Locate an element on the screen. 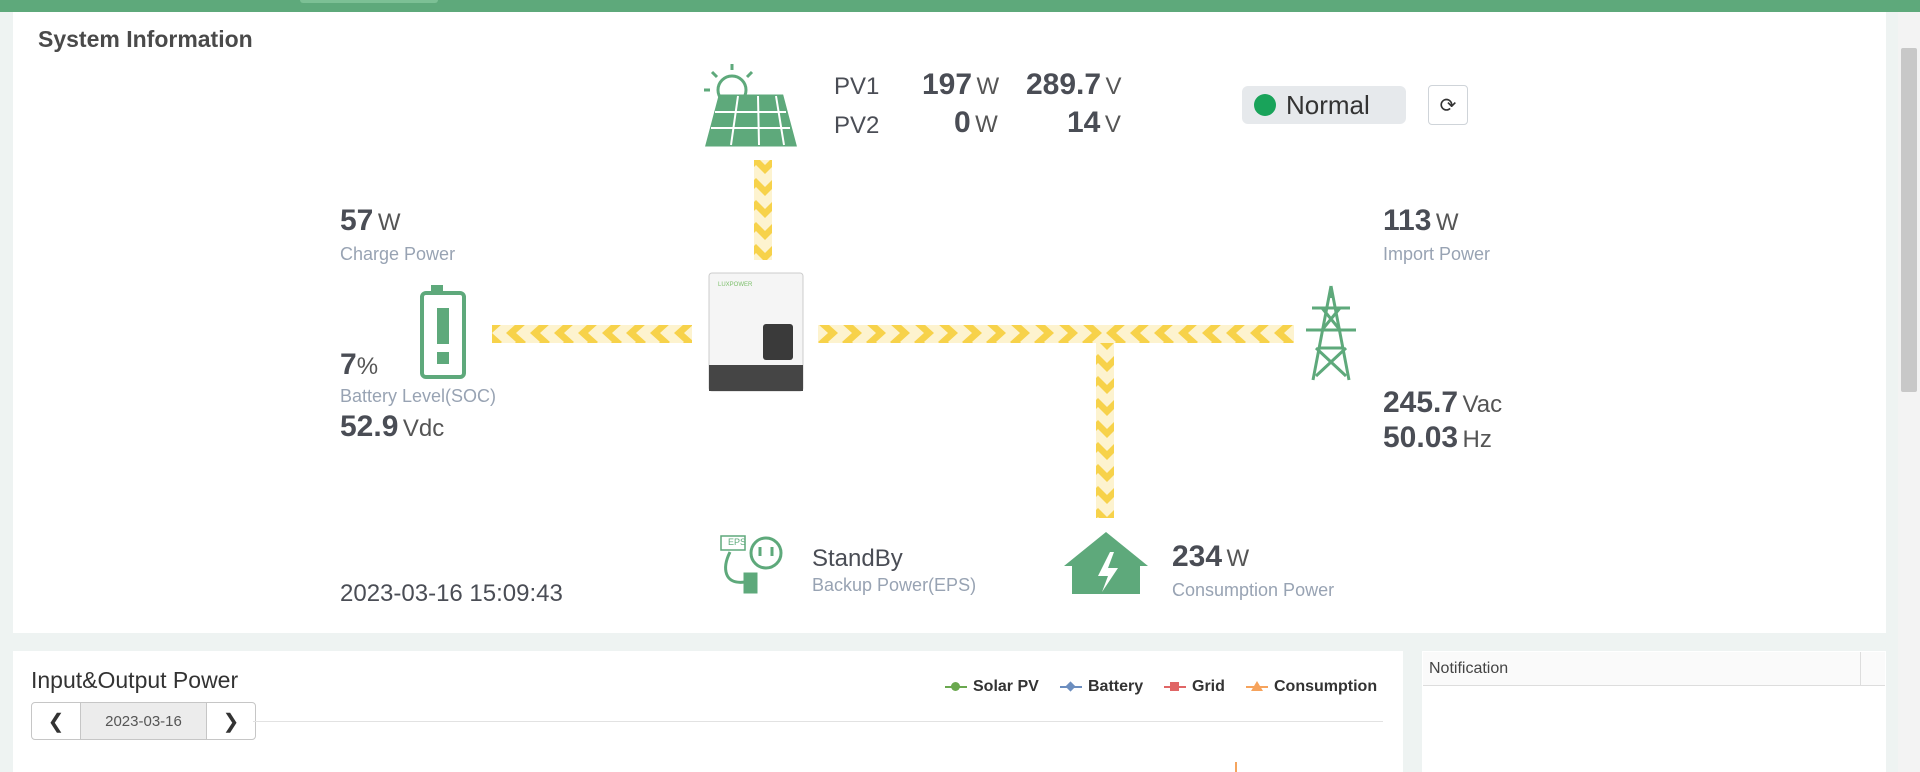 This screenshot has height=772, width=1920. legend-grid: Grid is located at coordinates (1194, 687).